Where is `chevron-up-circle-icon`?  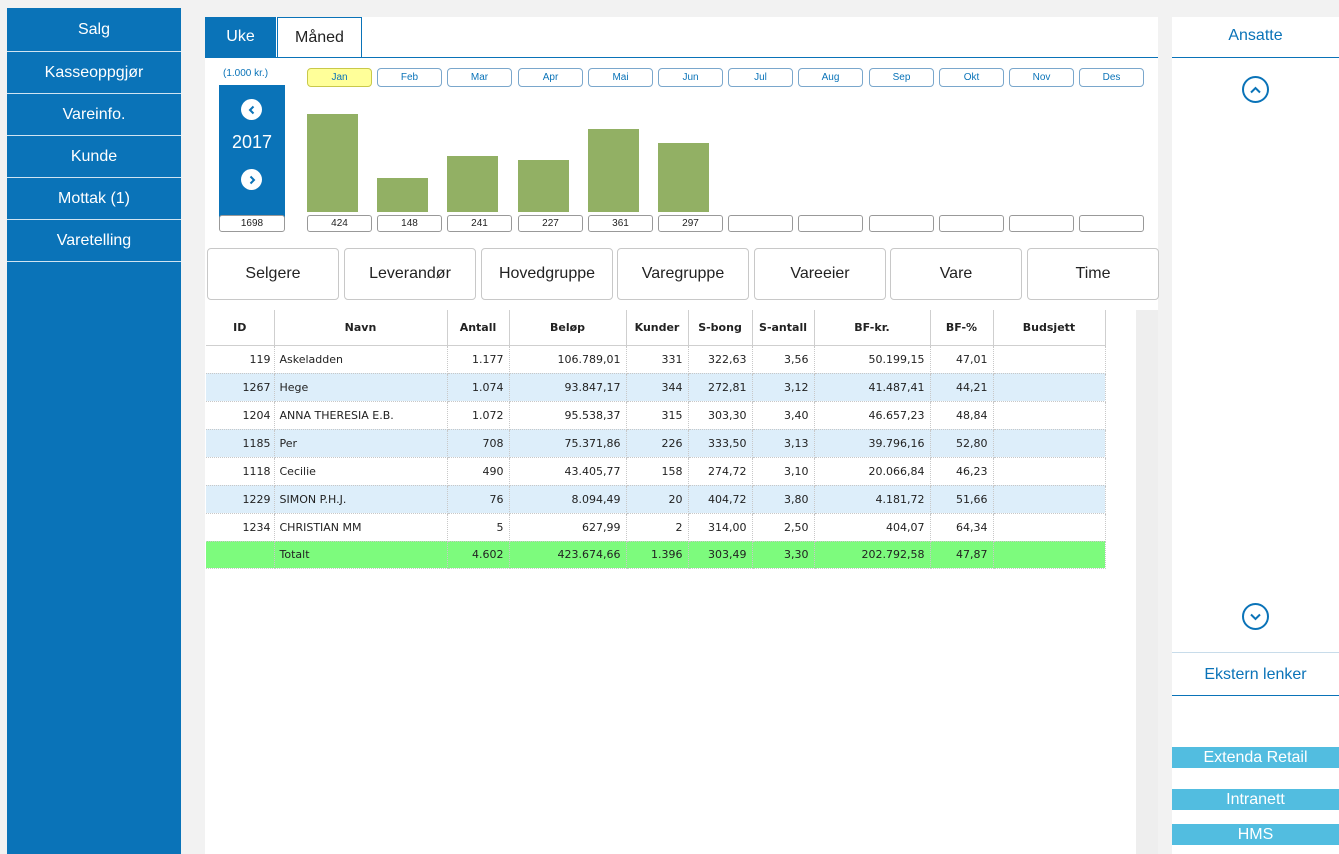 chevron-up-circle-icon is located at coordinates (1255, 89).